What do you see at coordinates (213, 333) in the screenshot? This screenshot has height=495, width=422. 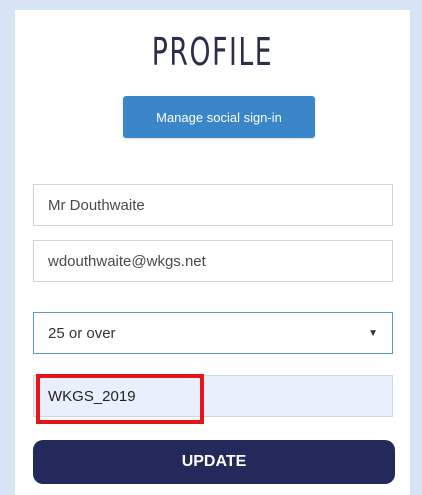 I see `age-select: 25 or over ▼` at bounding box center [213, 333].